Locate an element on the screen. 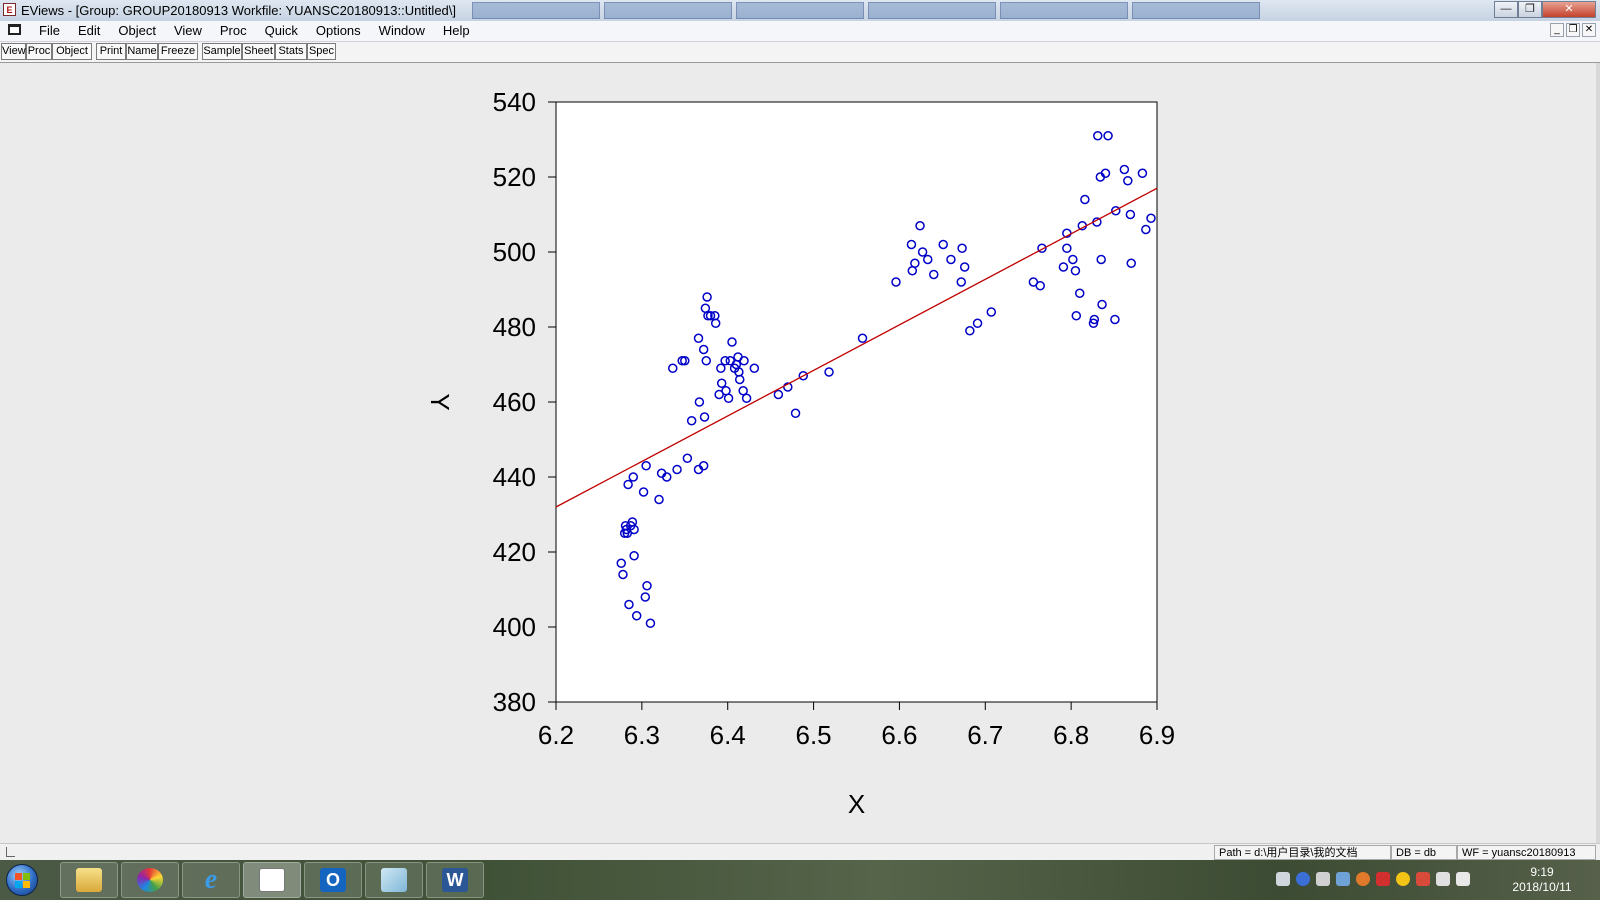 The image size is (1600, 900). eviews-chart-icon is located at coordinates (272, 880).